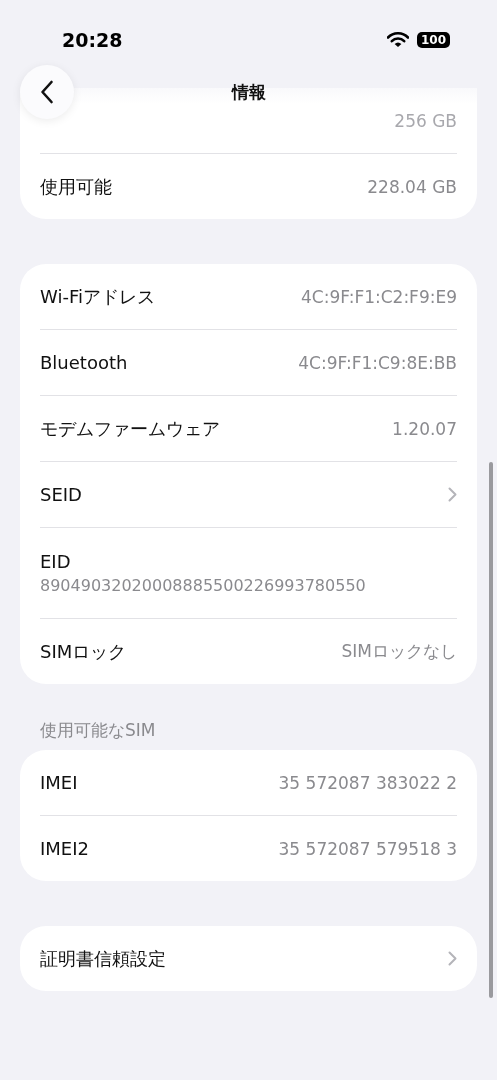  I want to click on status-time: 20:28, so click(92, 40).